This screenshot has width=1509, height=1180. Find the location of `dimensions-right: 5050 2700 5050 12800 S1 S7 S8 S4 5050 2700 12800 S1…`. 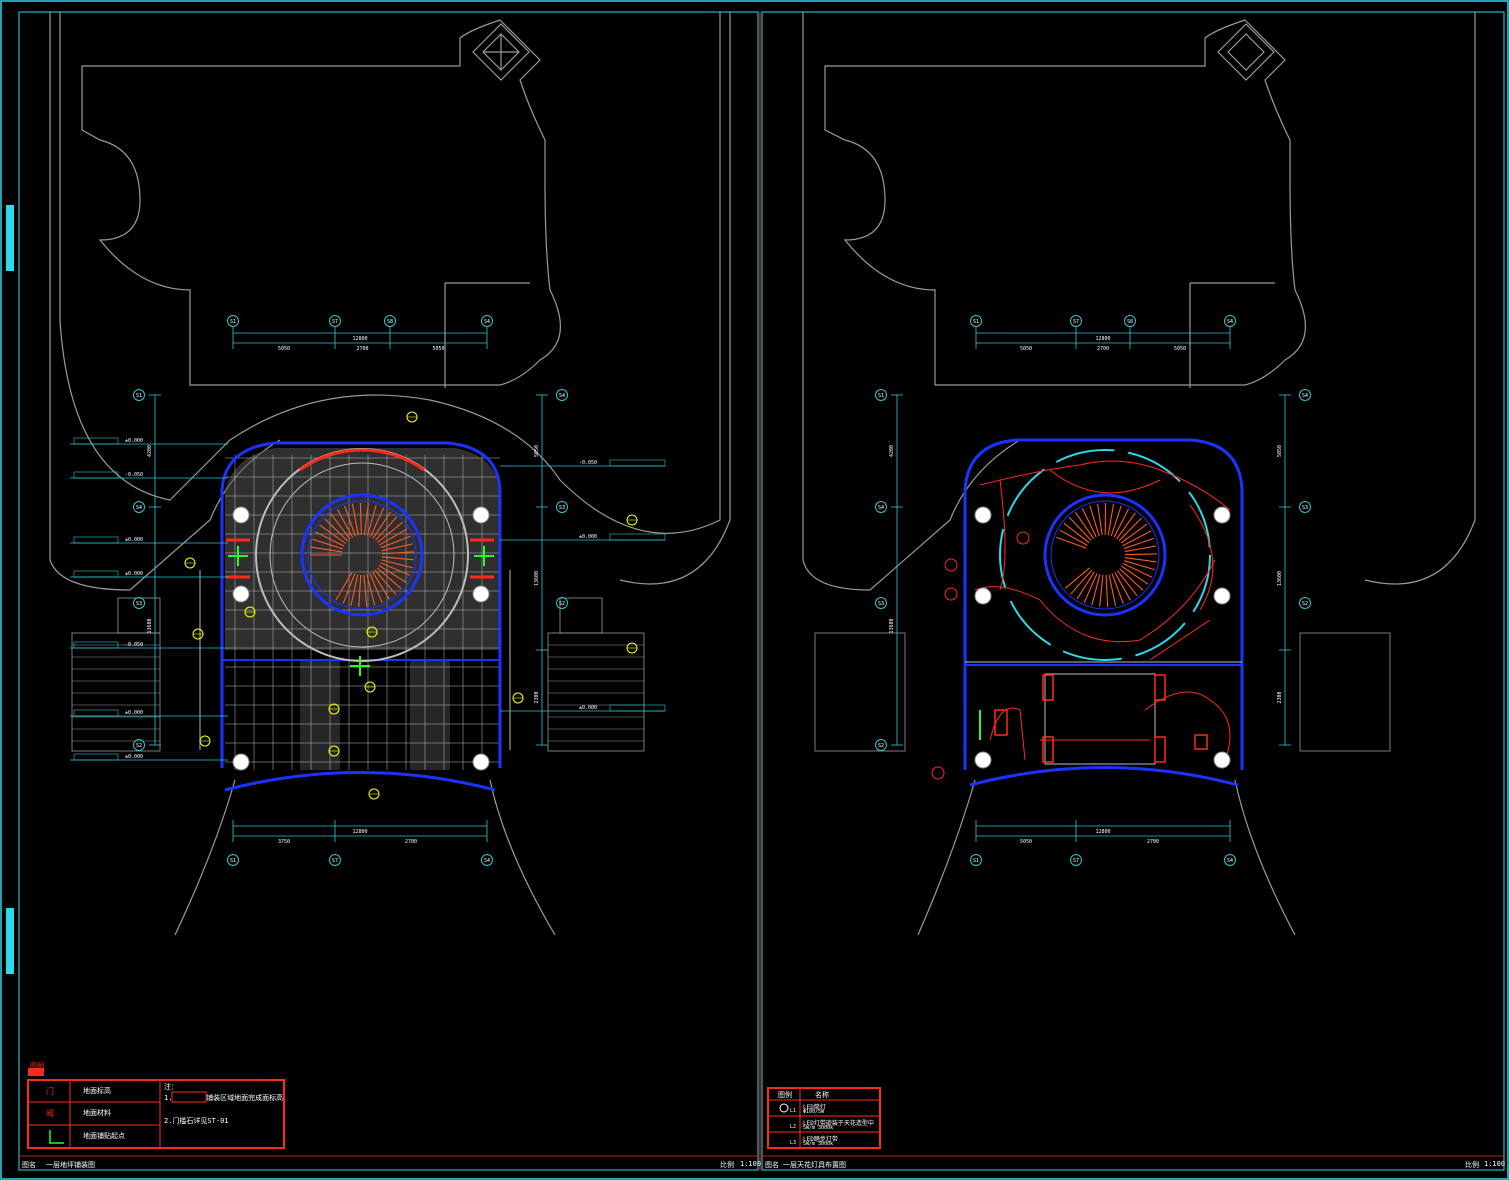

dimensions-right: 5050 2700 5050 12800 S1 S7 S8 S4 5050 2700 12800 S1… is located at coordinates (1093, 590).